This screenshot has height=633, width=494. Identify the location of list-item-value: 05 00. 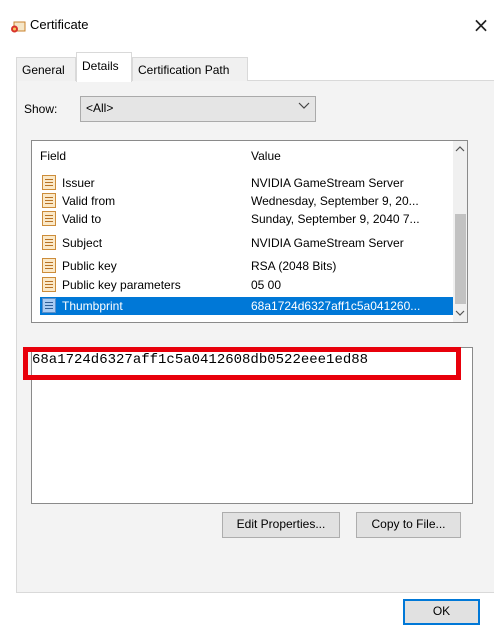
(266, 285).